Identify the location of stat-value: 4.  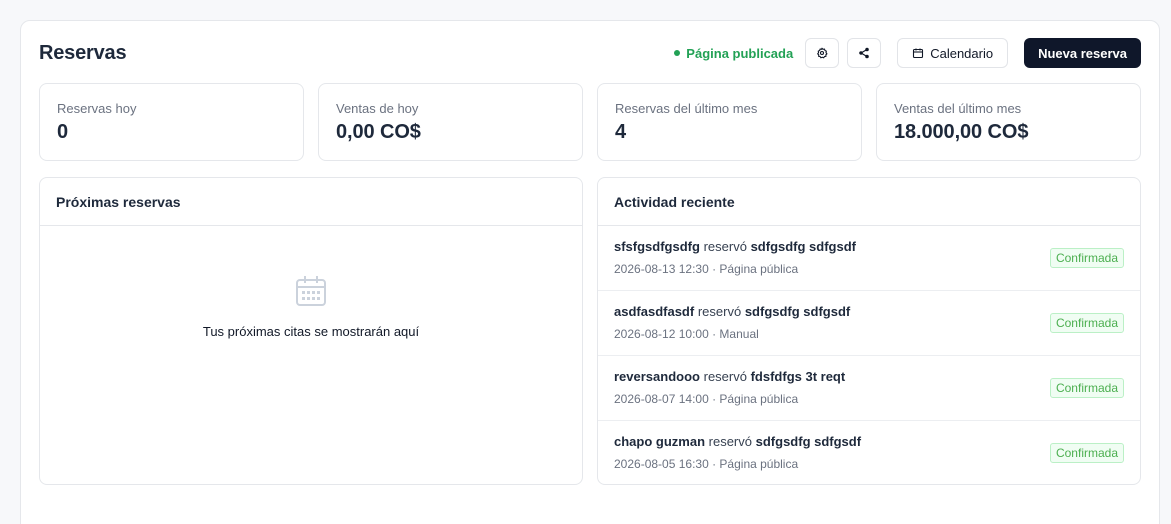
(621, 132).